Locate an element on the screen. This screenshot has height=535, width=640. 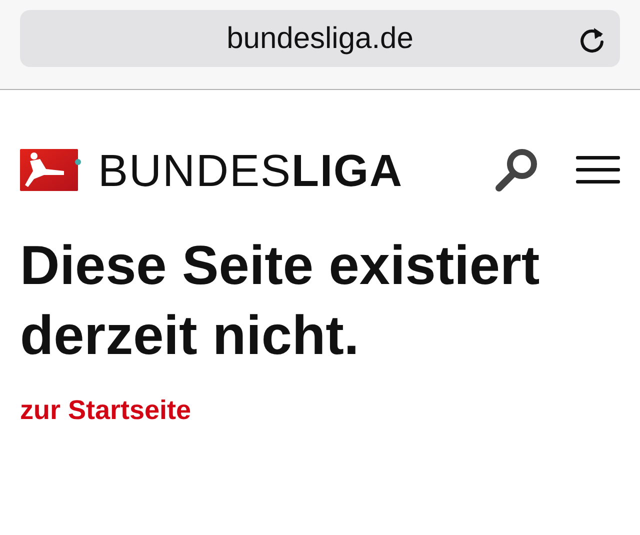
search-icon is located at coordinates (517, 170).